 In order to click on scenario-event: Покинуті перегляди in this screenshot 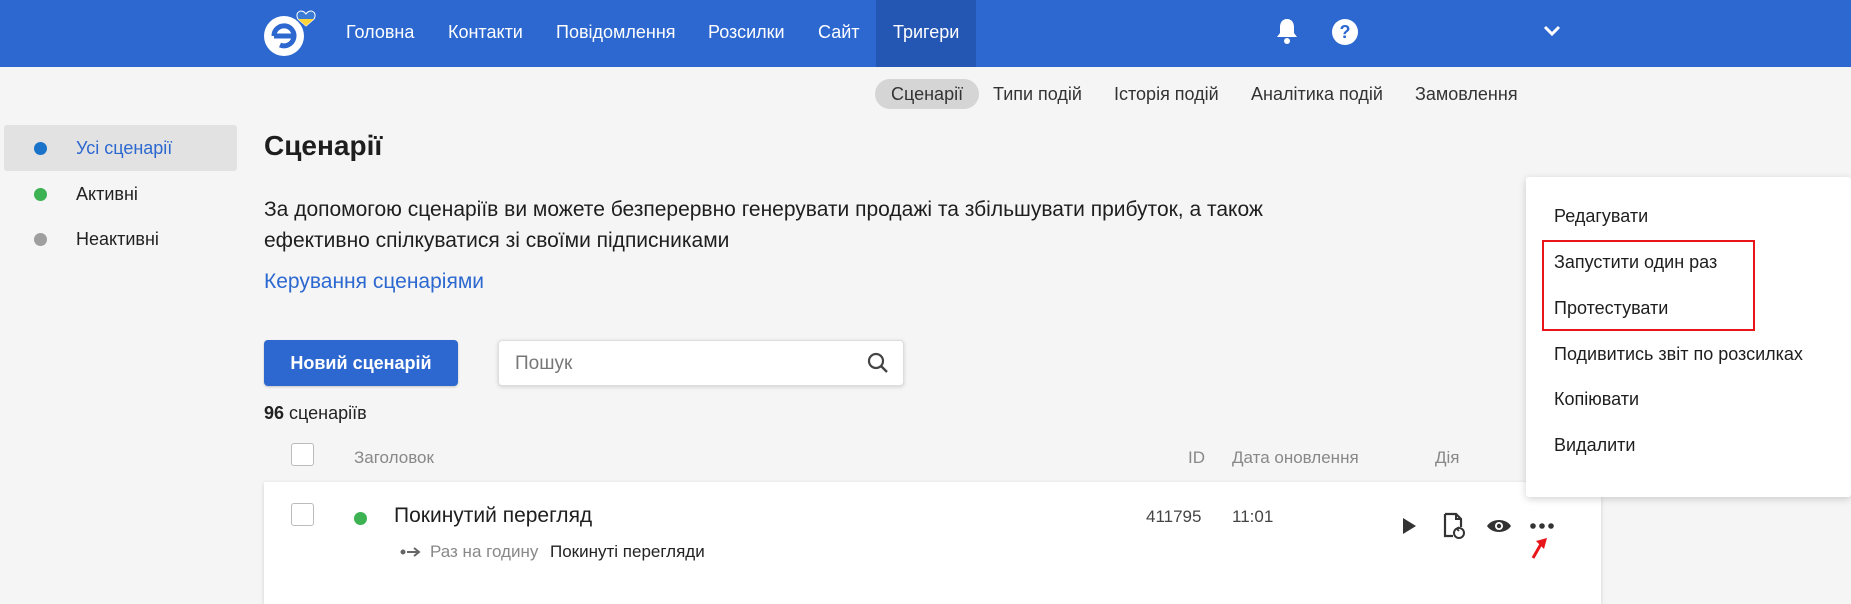, I will do `click(627, 551)`.